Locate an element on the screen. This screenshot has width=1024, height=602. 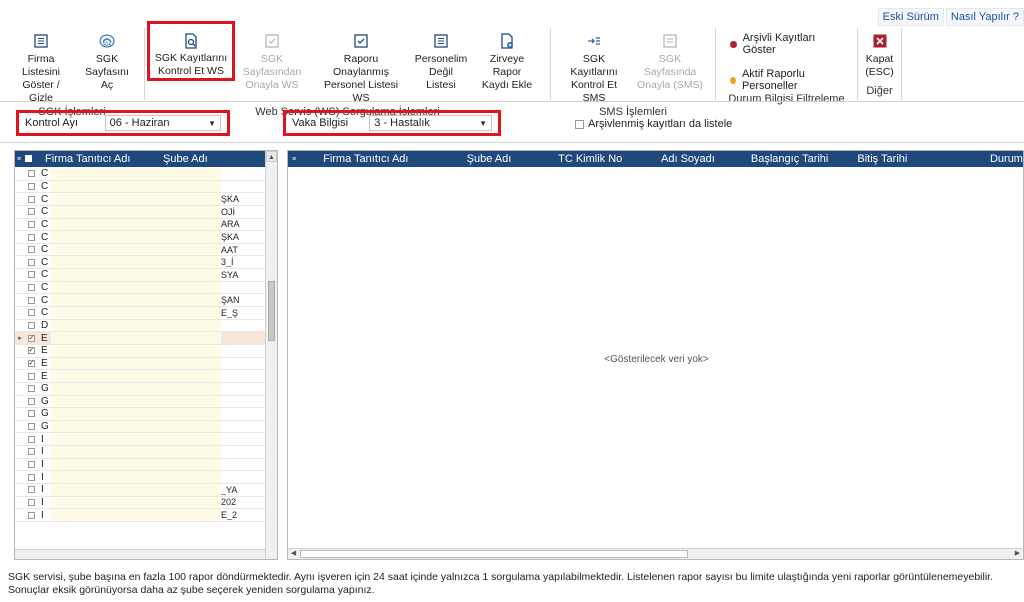
old-version-link: Eski Sürüm is located at coordinates (910, 17).